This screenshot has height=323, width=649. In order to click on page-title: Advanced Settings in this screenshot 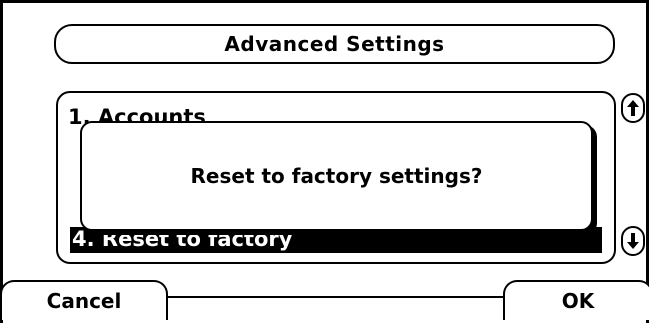, I will do `click(334, 44)`.